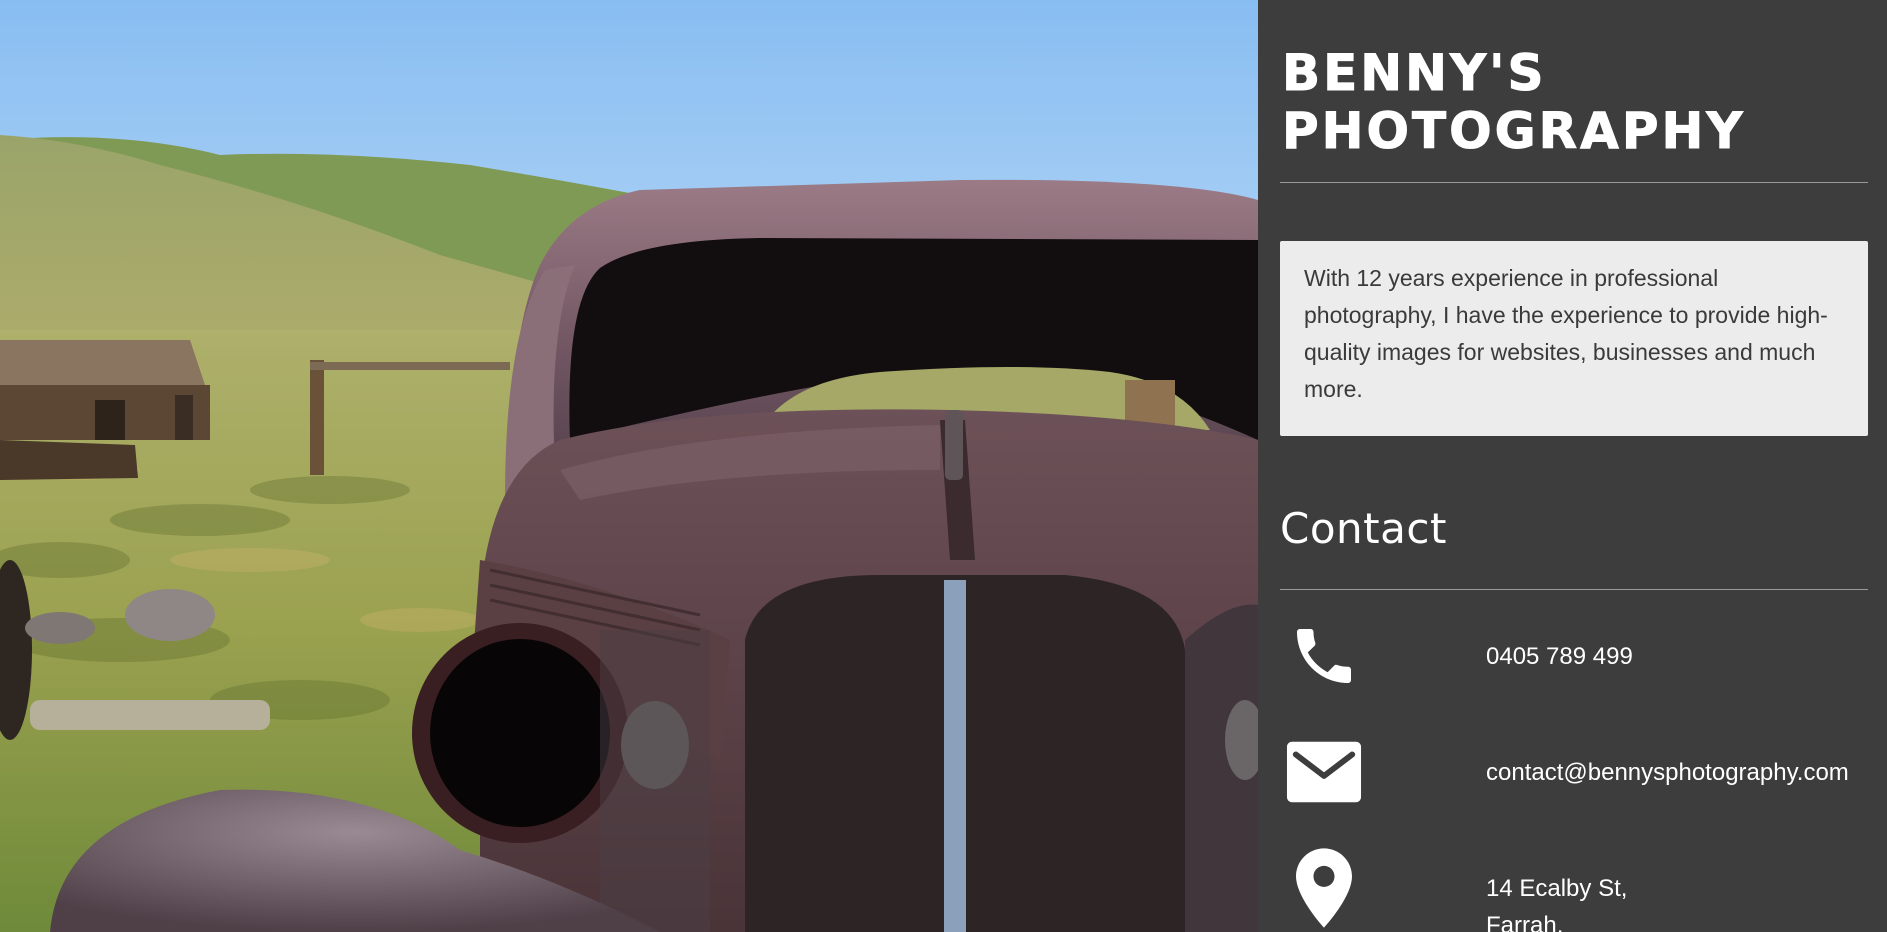 Image resolution: width=1887 pixels, height=932 pixels. Describe the element at coordinates (1414, 73) in the screenshot. I see `brand-title-line1: BENNY'S` at that location.